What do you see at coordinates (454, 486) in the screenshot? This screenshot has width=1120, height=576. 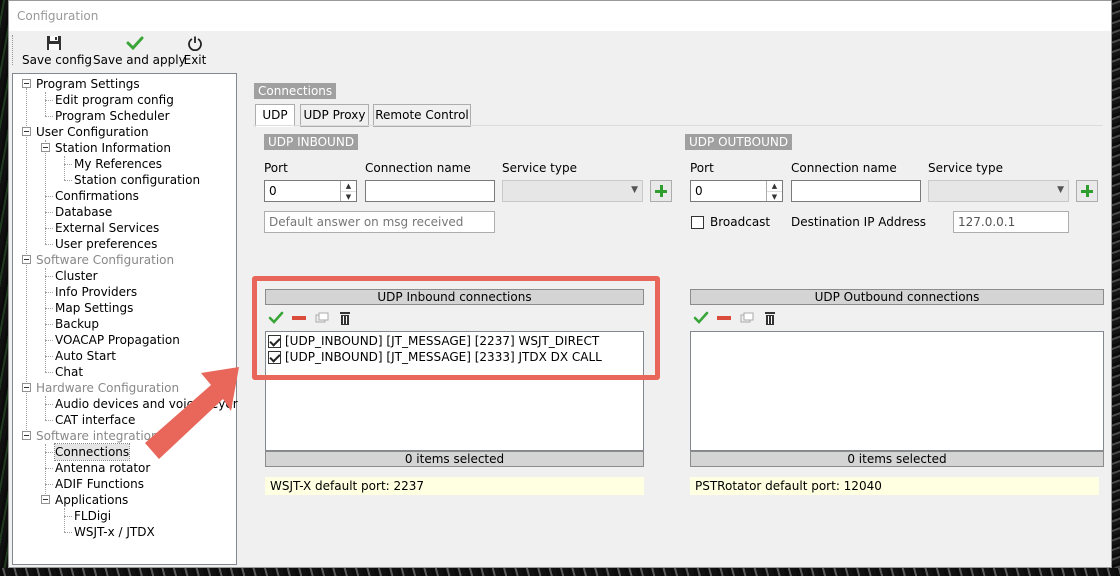 I see `inbound-port-hint: WSJT-X default port: 2237` at bounding box center [454, 486].